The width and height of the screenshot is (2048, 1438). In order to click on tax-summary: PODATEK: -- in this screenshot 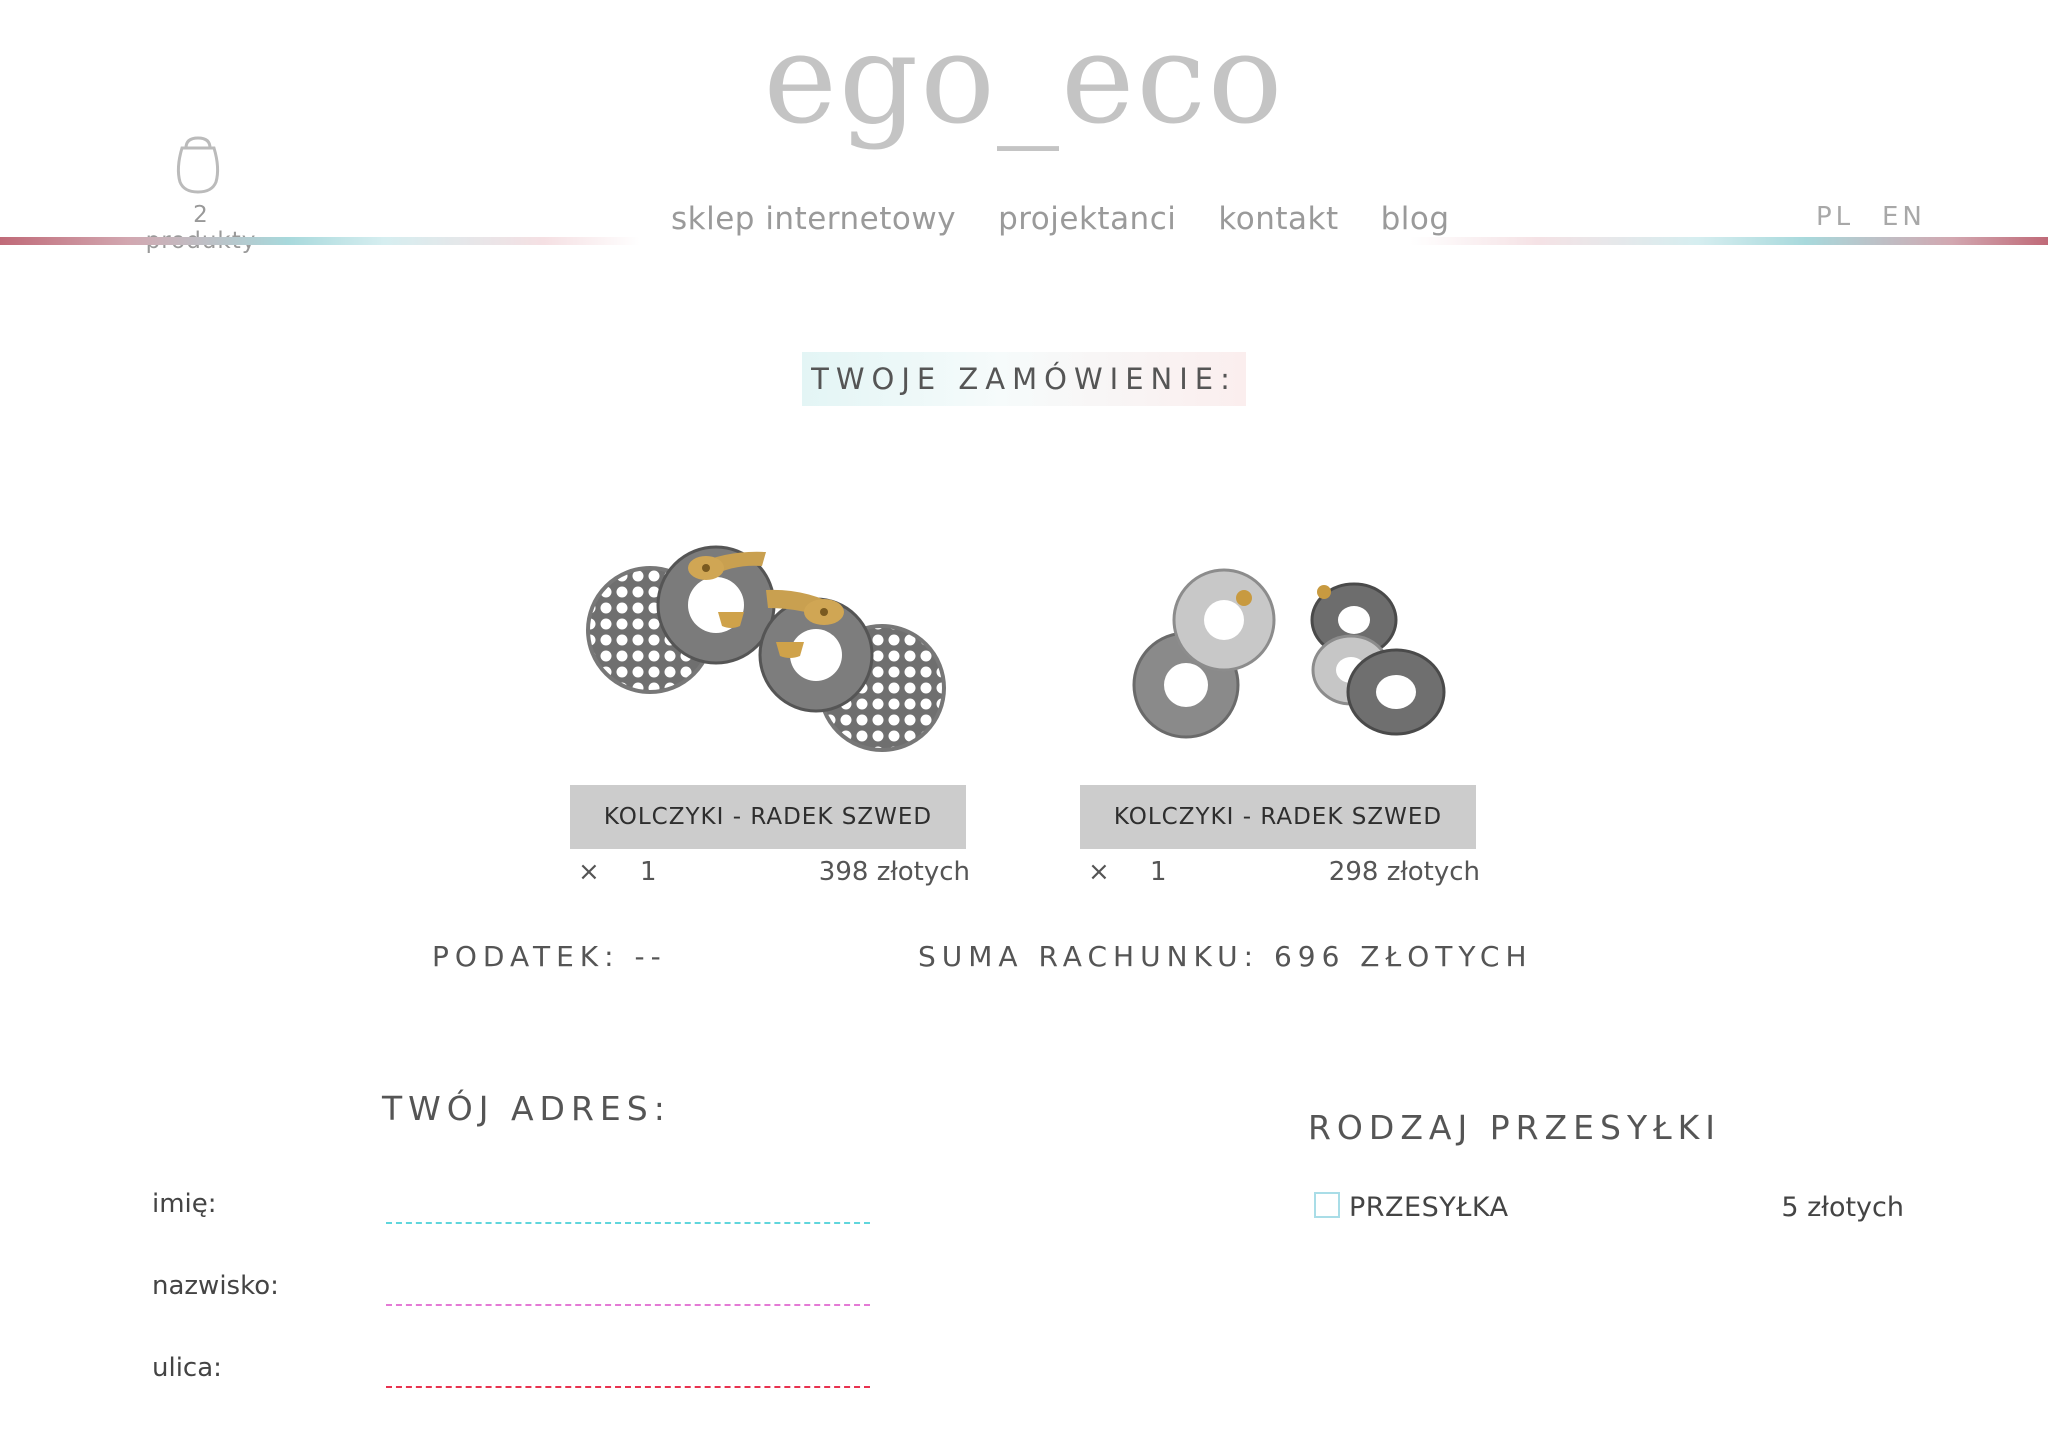, I will do `click(549, 956)`.